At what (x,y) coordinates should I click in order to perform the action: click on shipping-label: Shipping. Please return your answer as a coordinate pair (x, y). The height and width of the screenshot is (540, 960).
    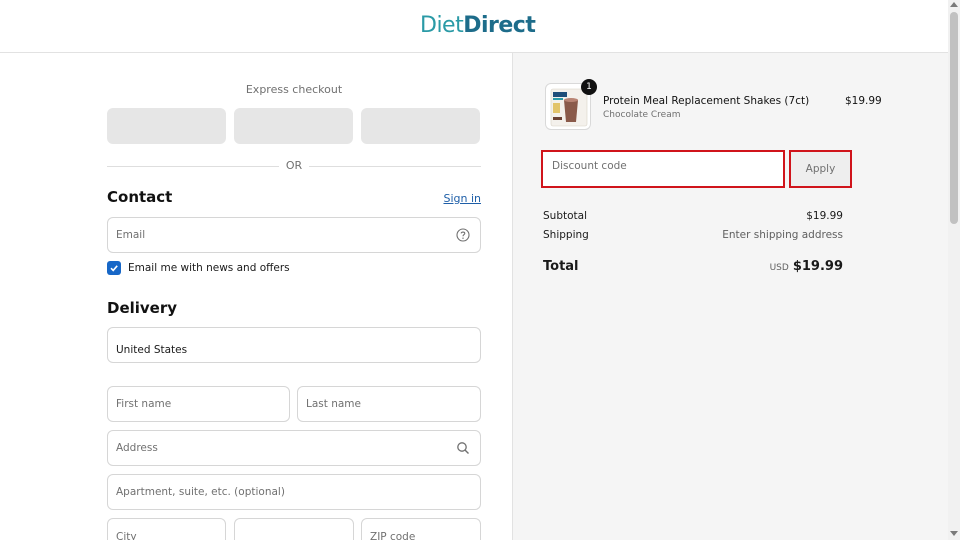
    Looking at the image, I should click on (566, 235).